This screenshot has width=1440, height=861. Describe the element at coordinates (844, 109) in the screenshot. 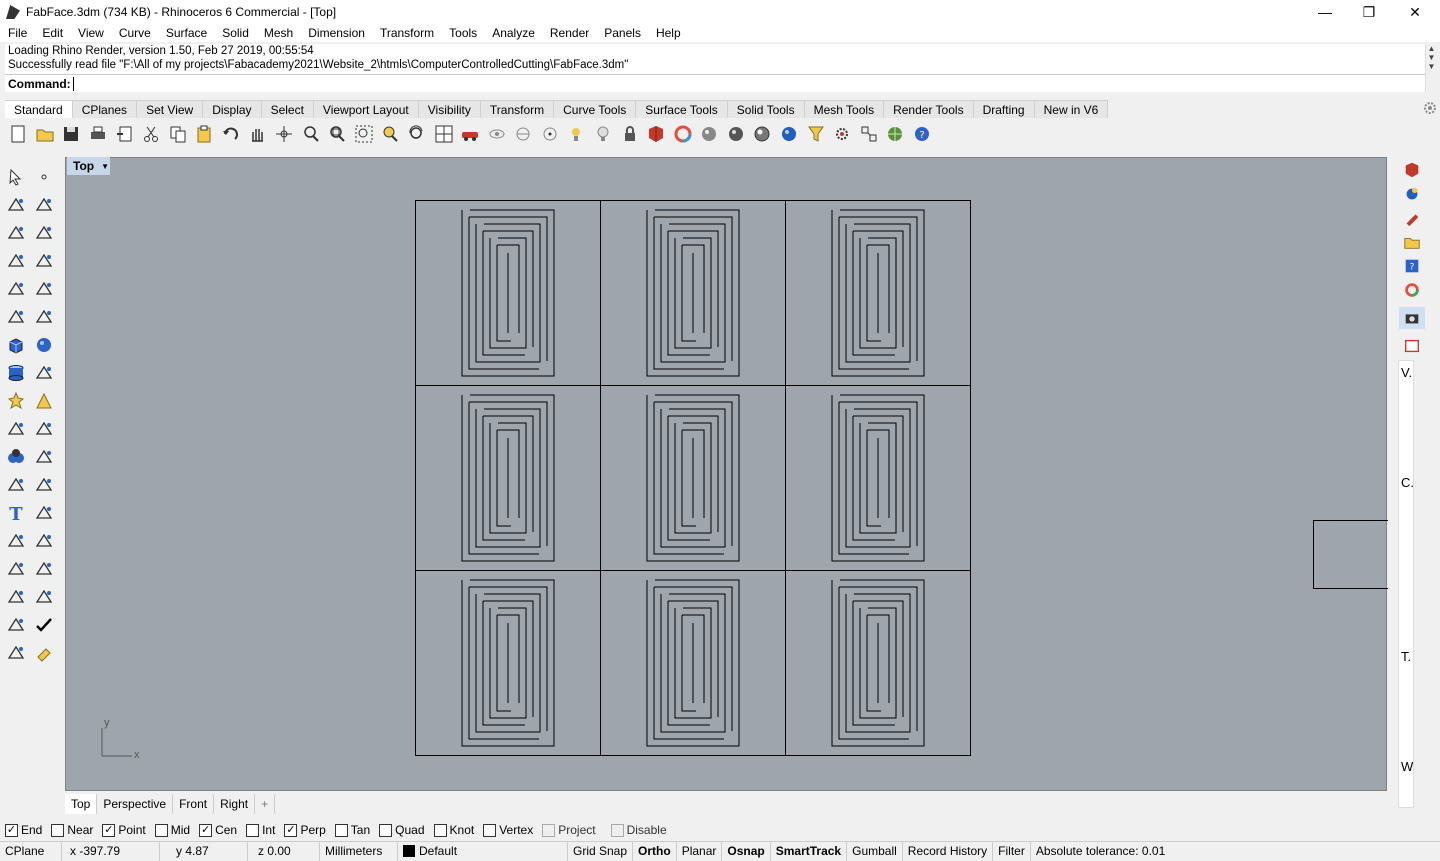

I see `tab-mesh-tools: Mesh Tools` at that location.